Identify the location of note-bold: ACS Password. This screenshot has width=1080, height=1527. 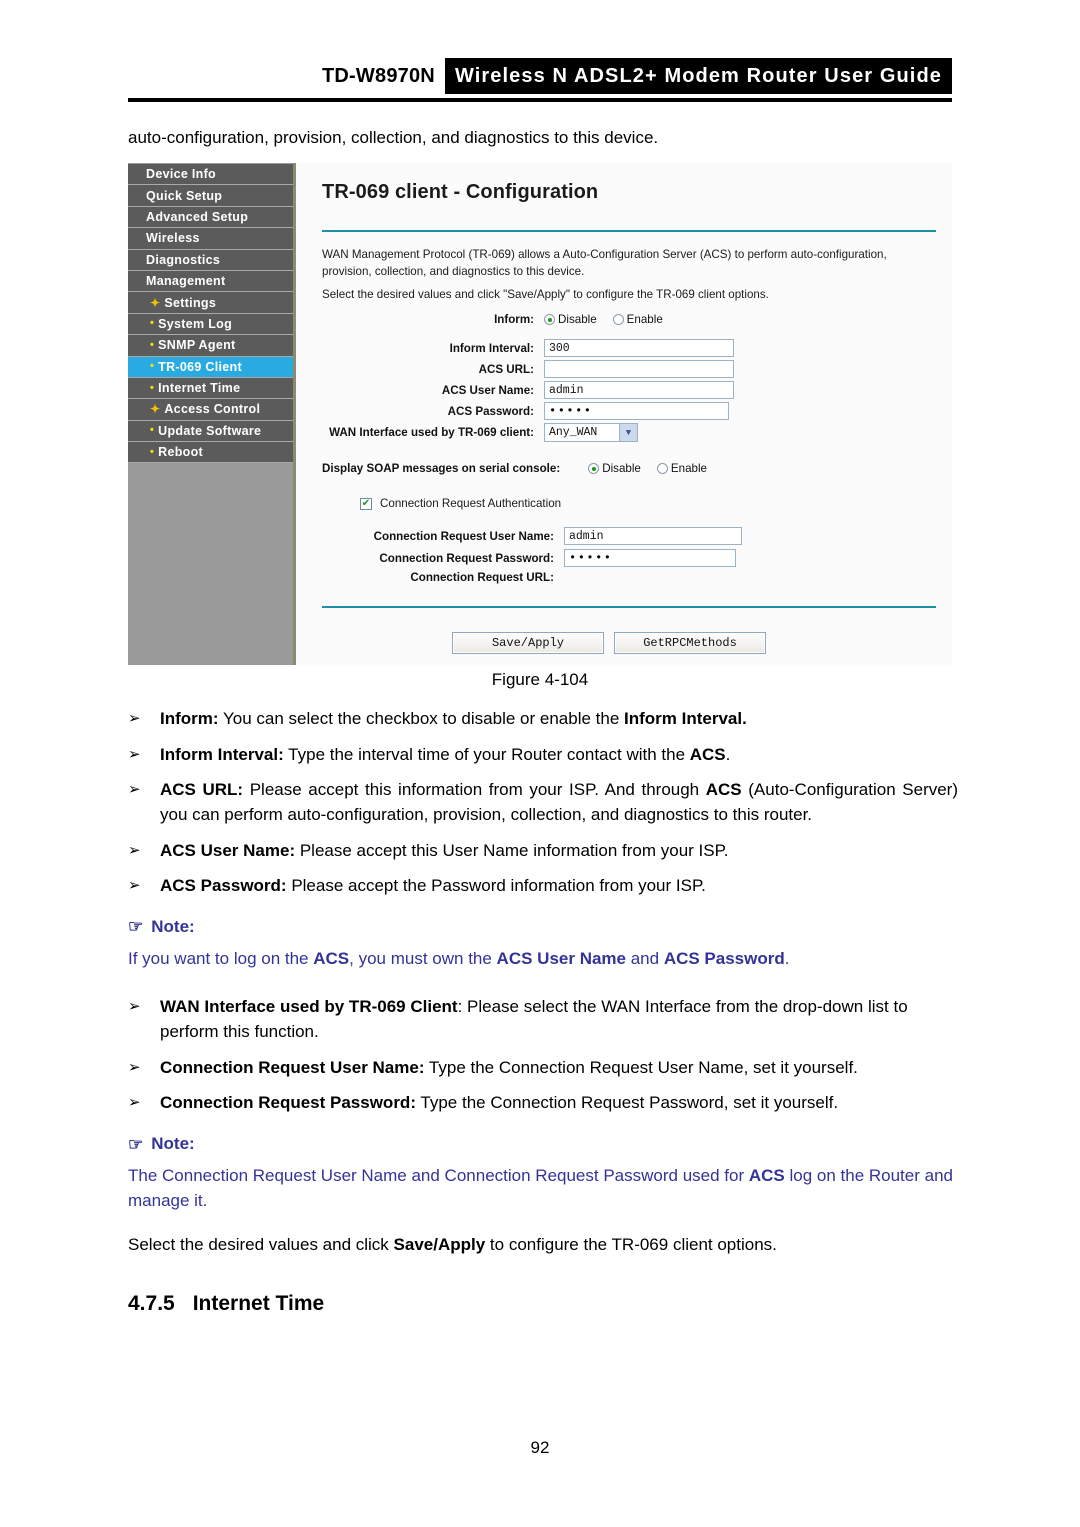
(724, 958).